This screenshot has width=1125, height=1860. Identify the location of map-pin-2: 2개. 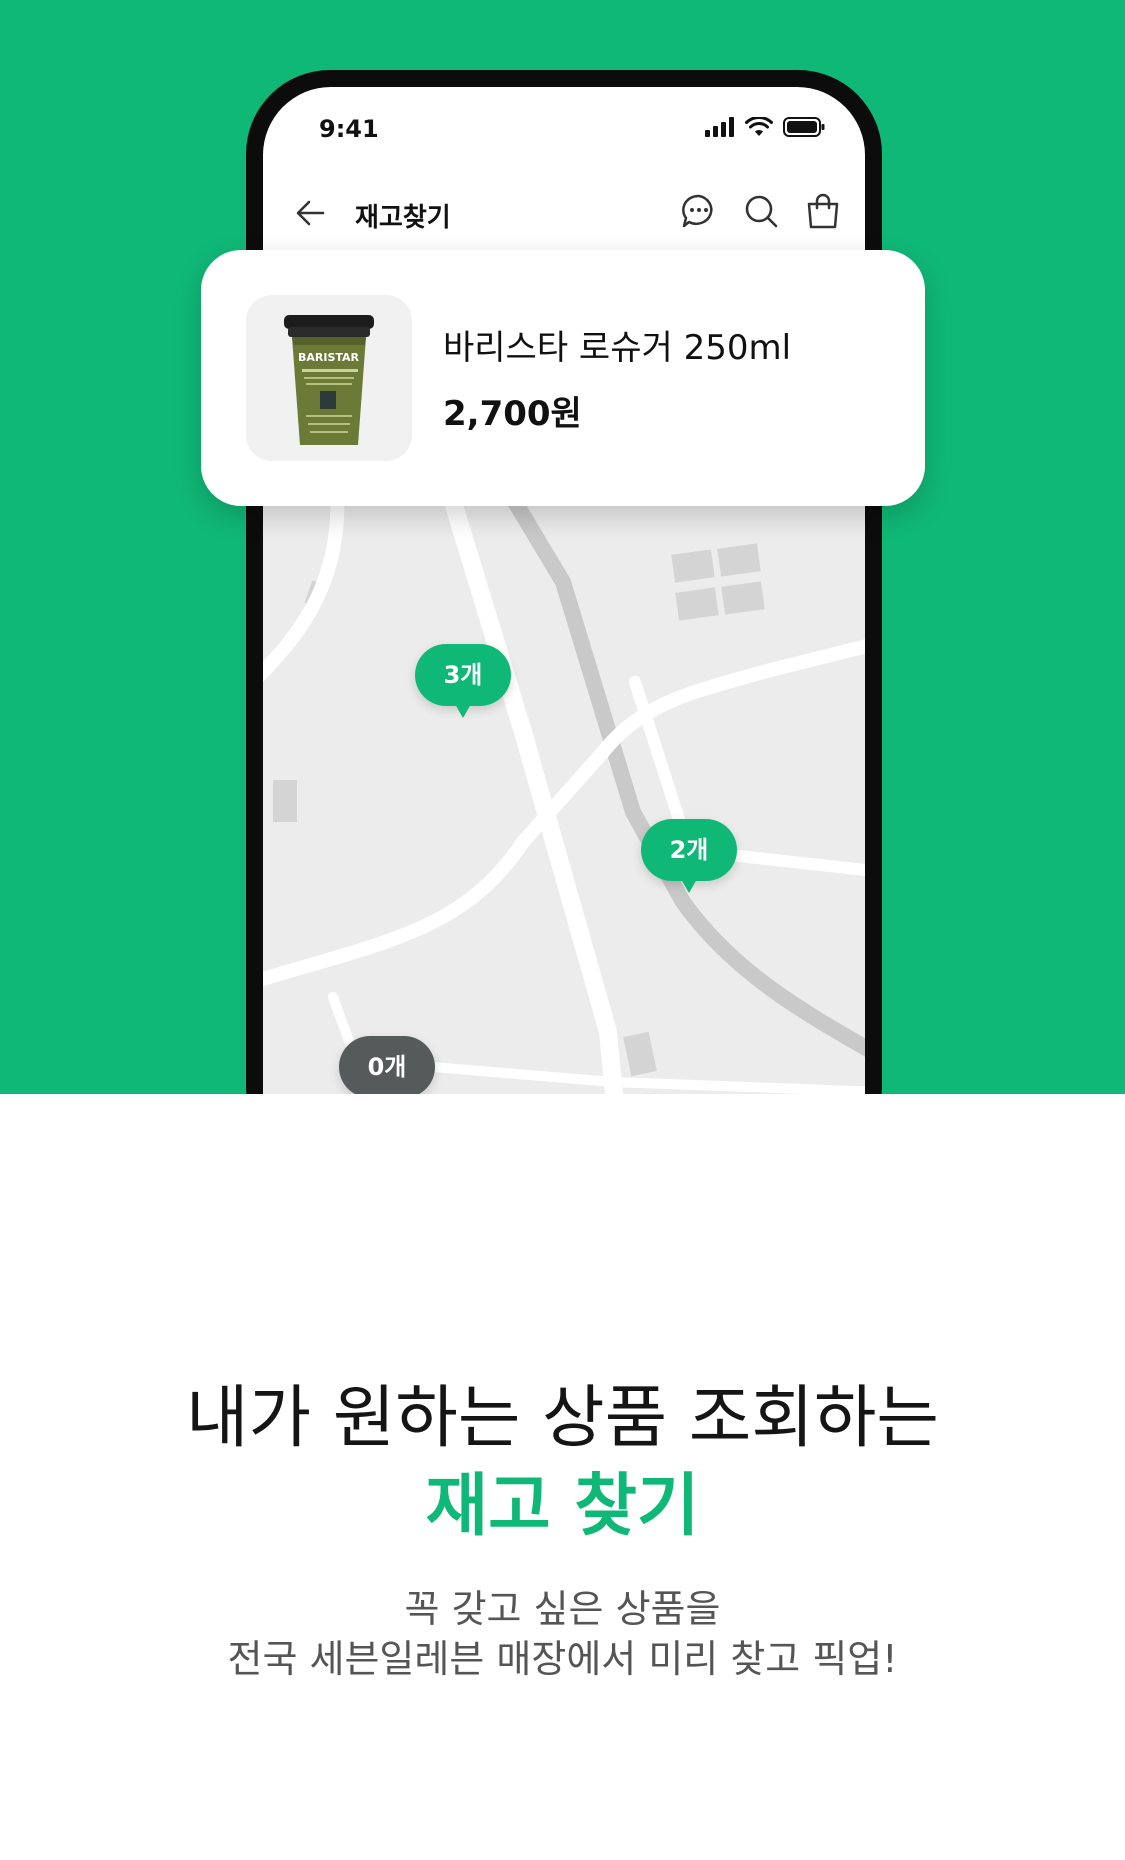
(689, 856).